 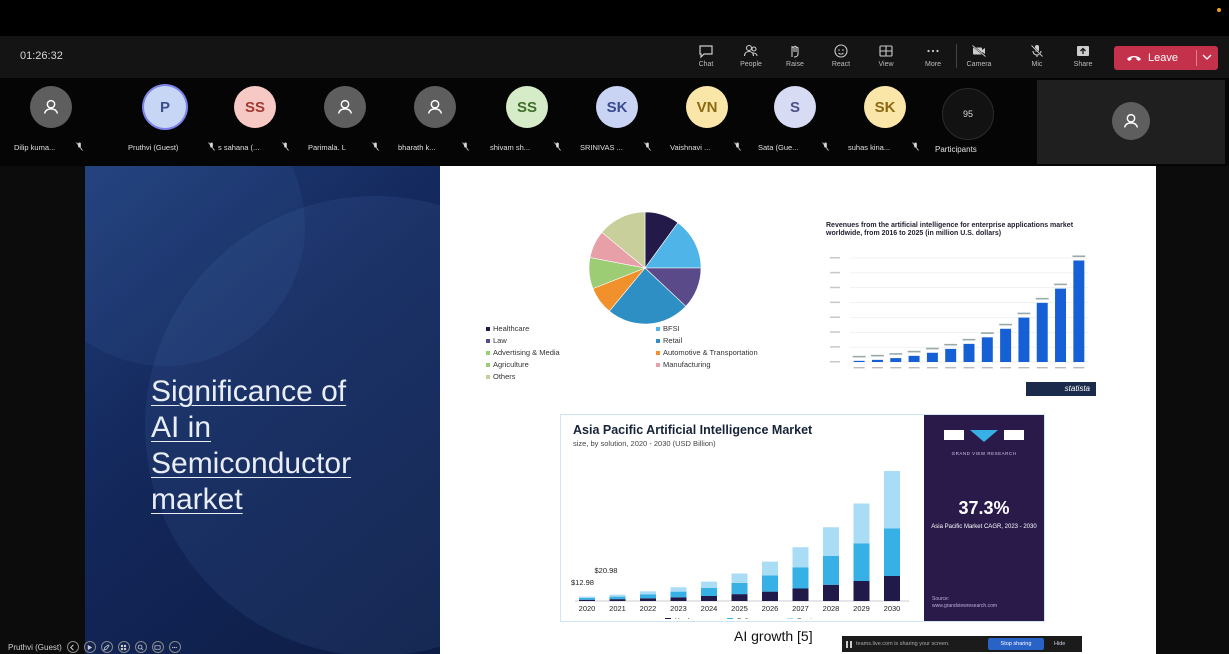 I want to click on chat-label: Chat, so click(x=706, y=64).